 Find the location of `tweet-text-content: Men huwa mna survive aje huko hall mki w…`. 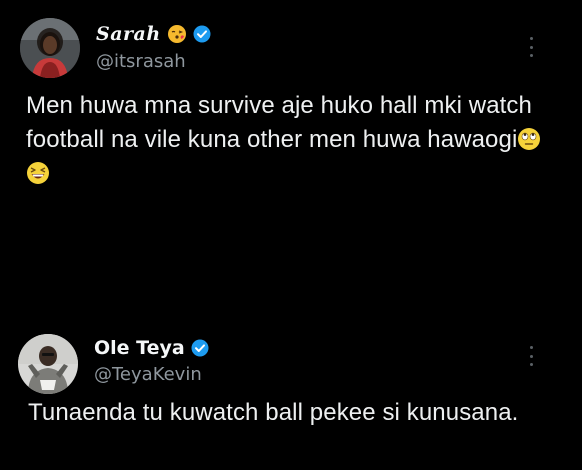

tweet-text-content: Men huwa mna survive aje huko hall mki w… is located at coordinates (279, 122).